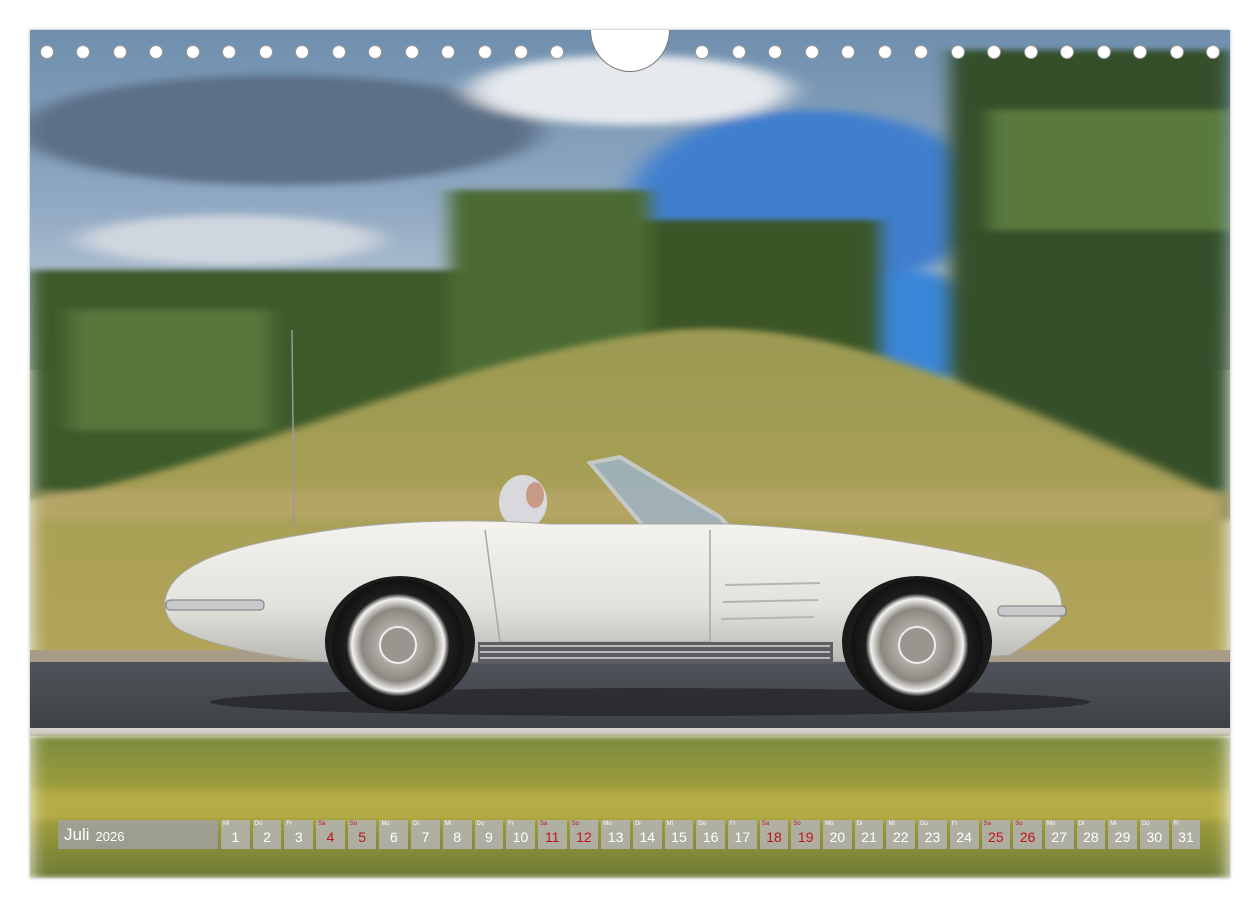 Image resolution: width=1260 pixels, height=908 pixels. I want to click on day-cell: Sa 4, so click(330, 834).